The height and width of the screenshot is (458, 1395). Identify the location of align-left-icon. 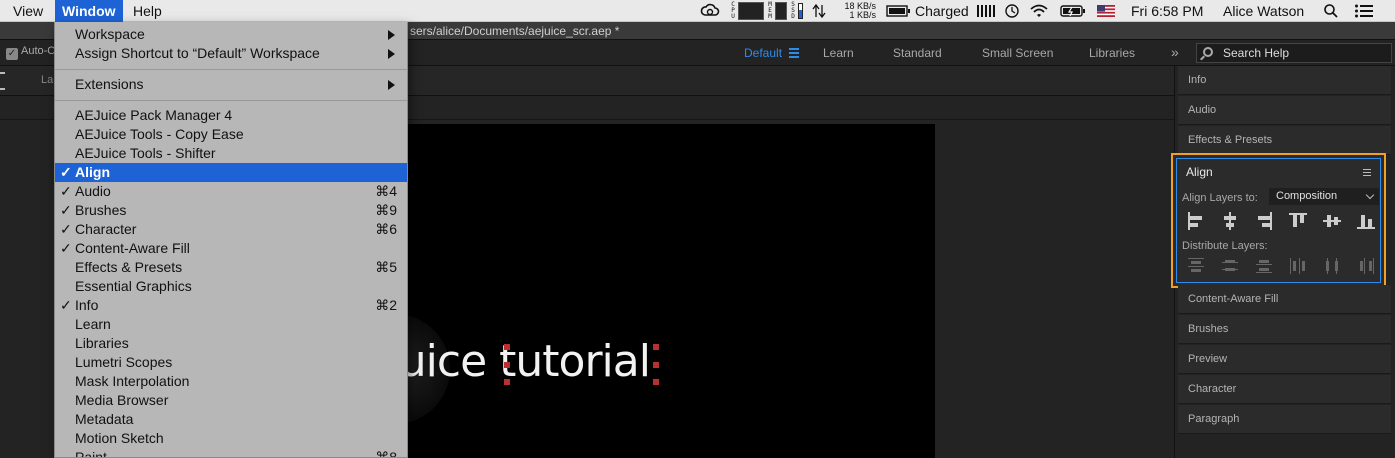
(1196, 221).